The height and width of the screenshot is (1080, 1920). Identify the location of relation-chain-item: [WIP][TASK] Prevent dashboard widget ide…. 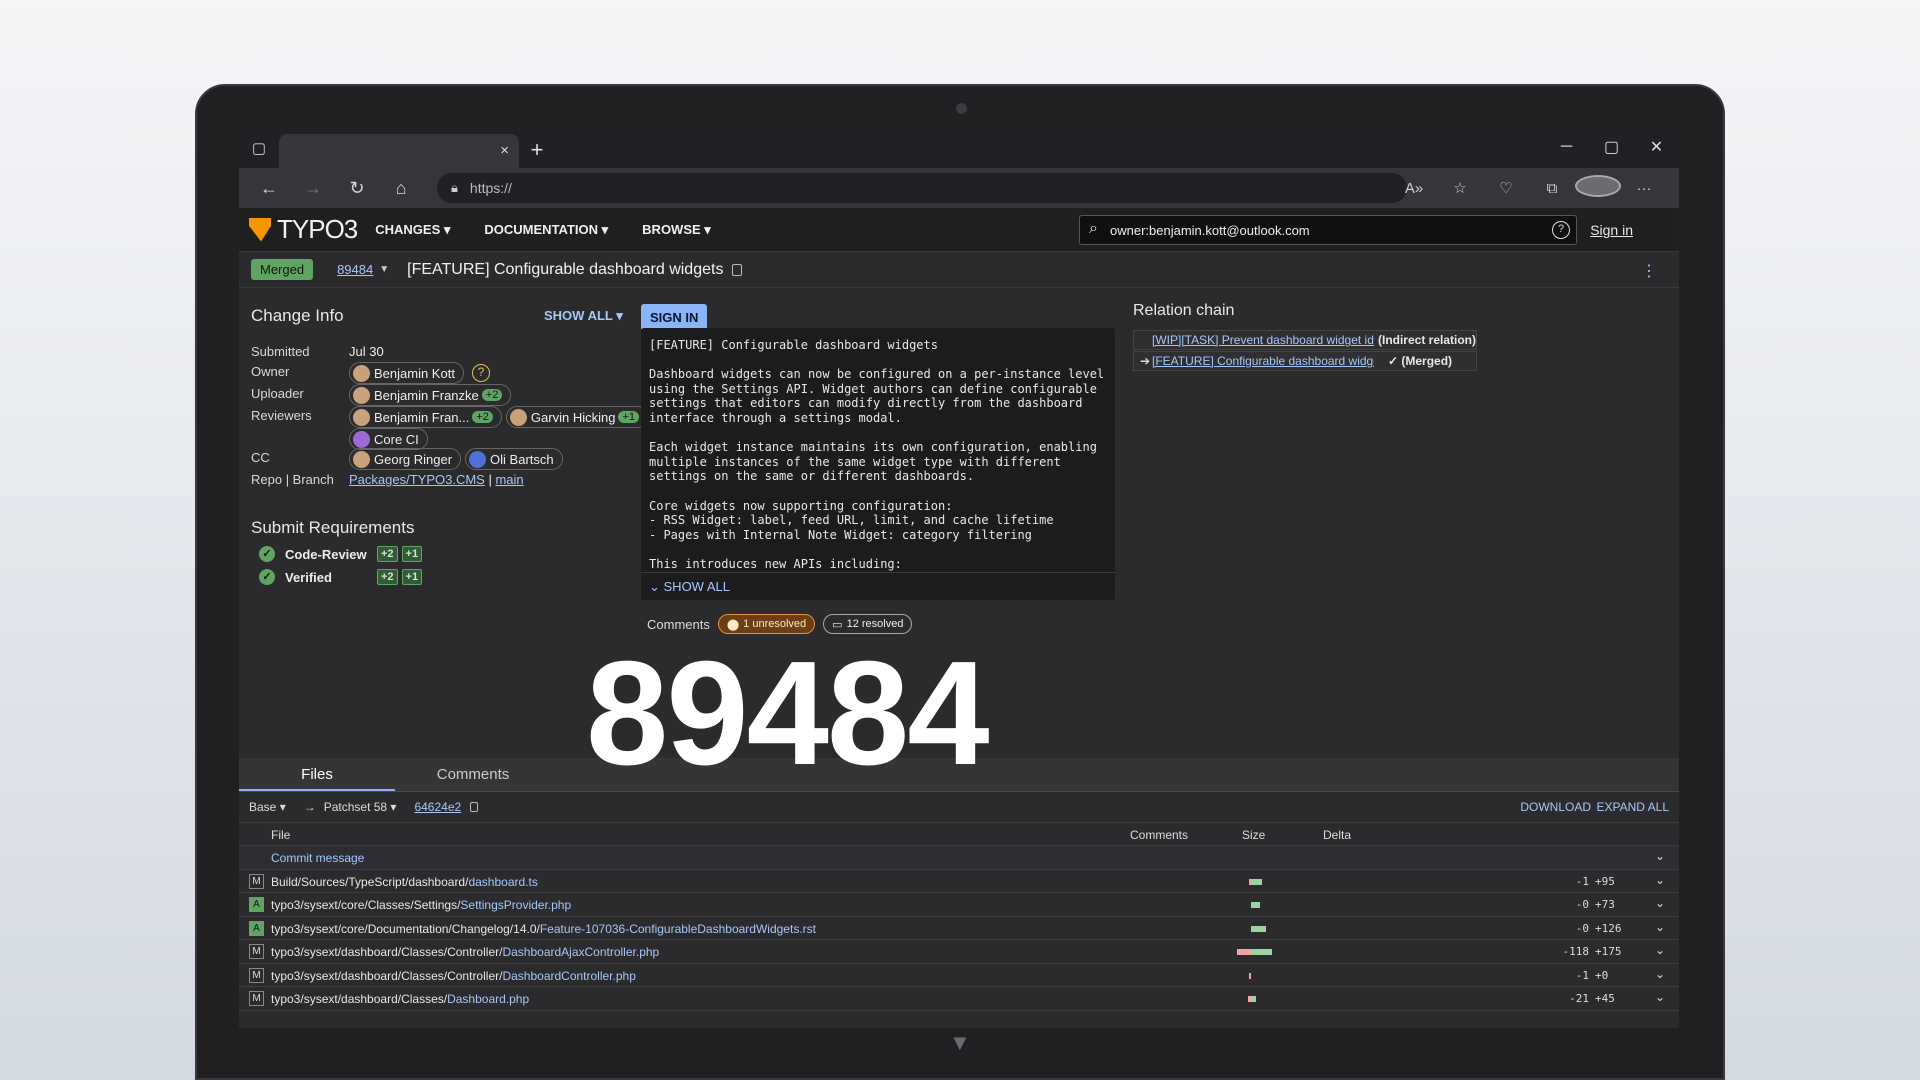
(1305, 340).